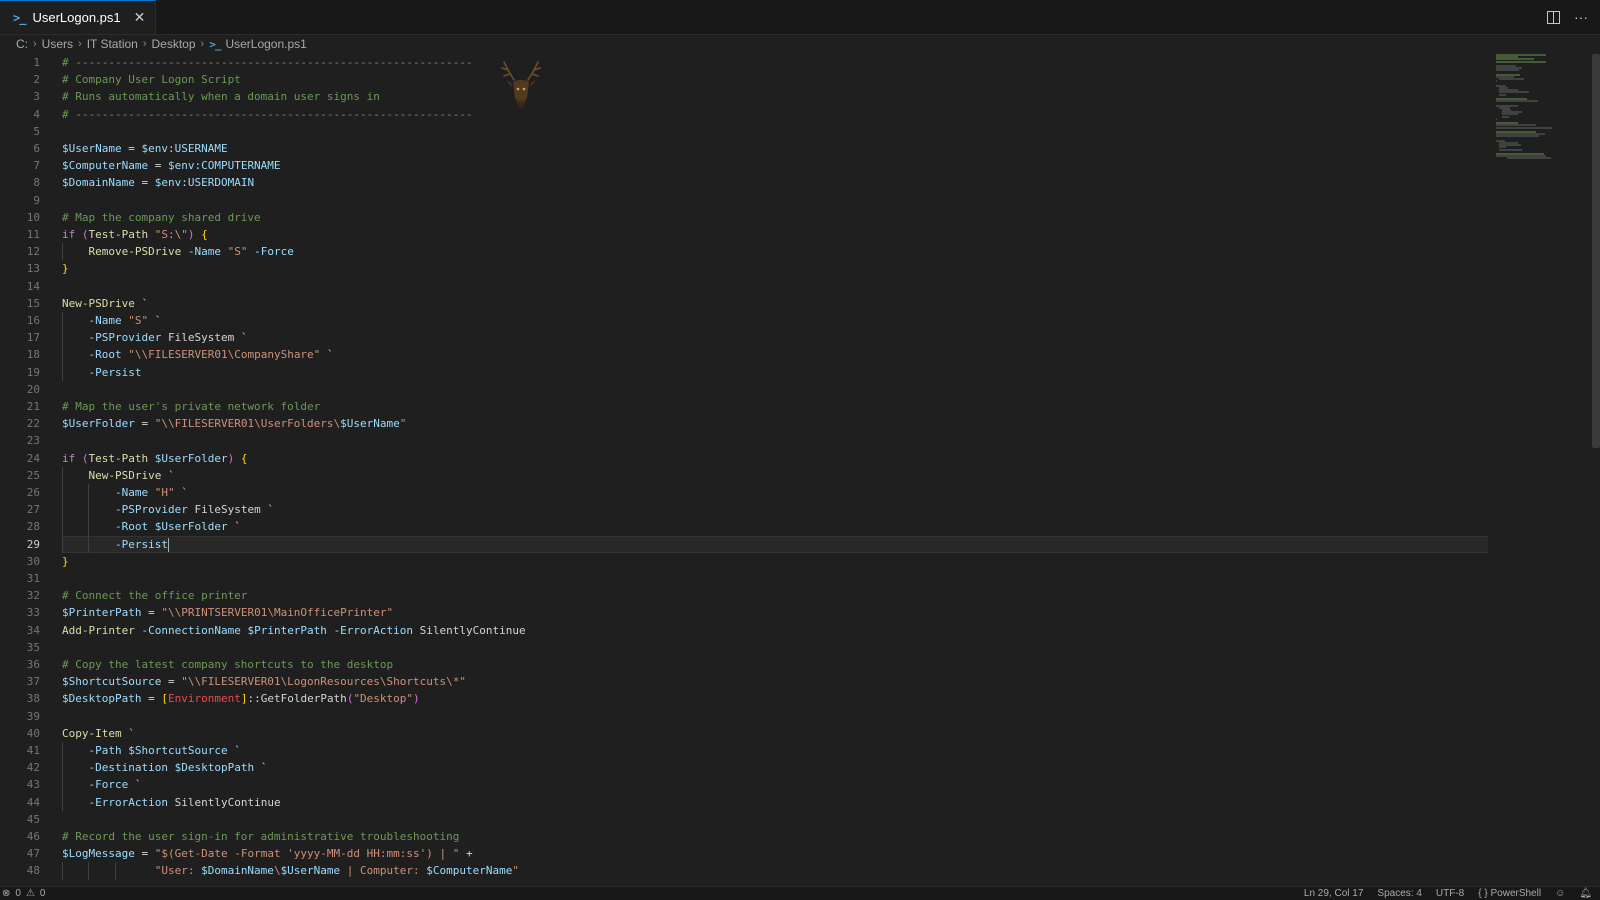 The image size is (1600, 900). What do you see at coordinates (36, 131) in the screenshot?
I see `line-number: 5` at bounding box center [36, 131].